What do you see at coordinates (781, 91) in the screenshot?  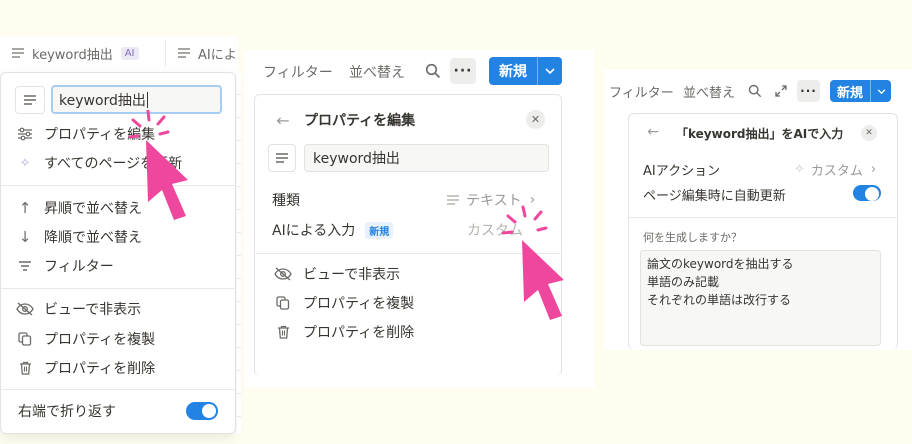 I see `expand-icon` at bounding box center [781, 91].